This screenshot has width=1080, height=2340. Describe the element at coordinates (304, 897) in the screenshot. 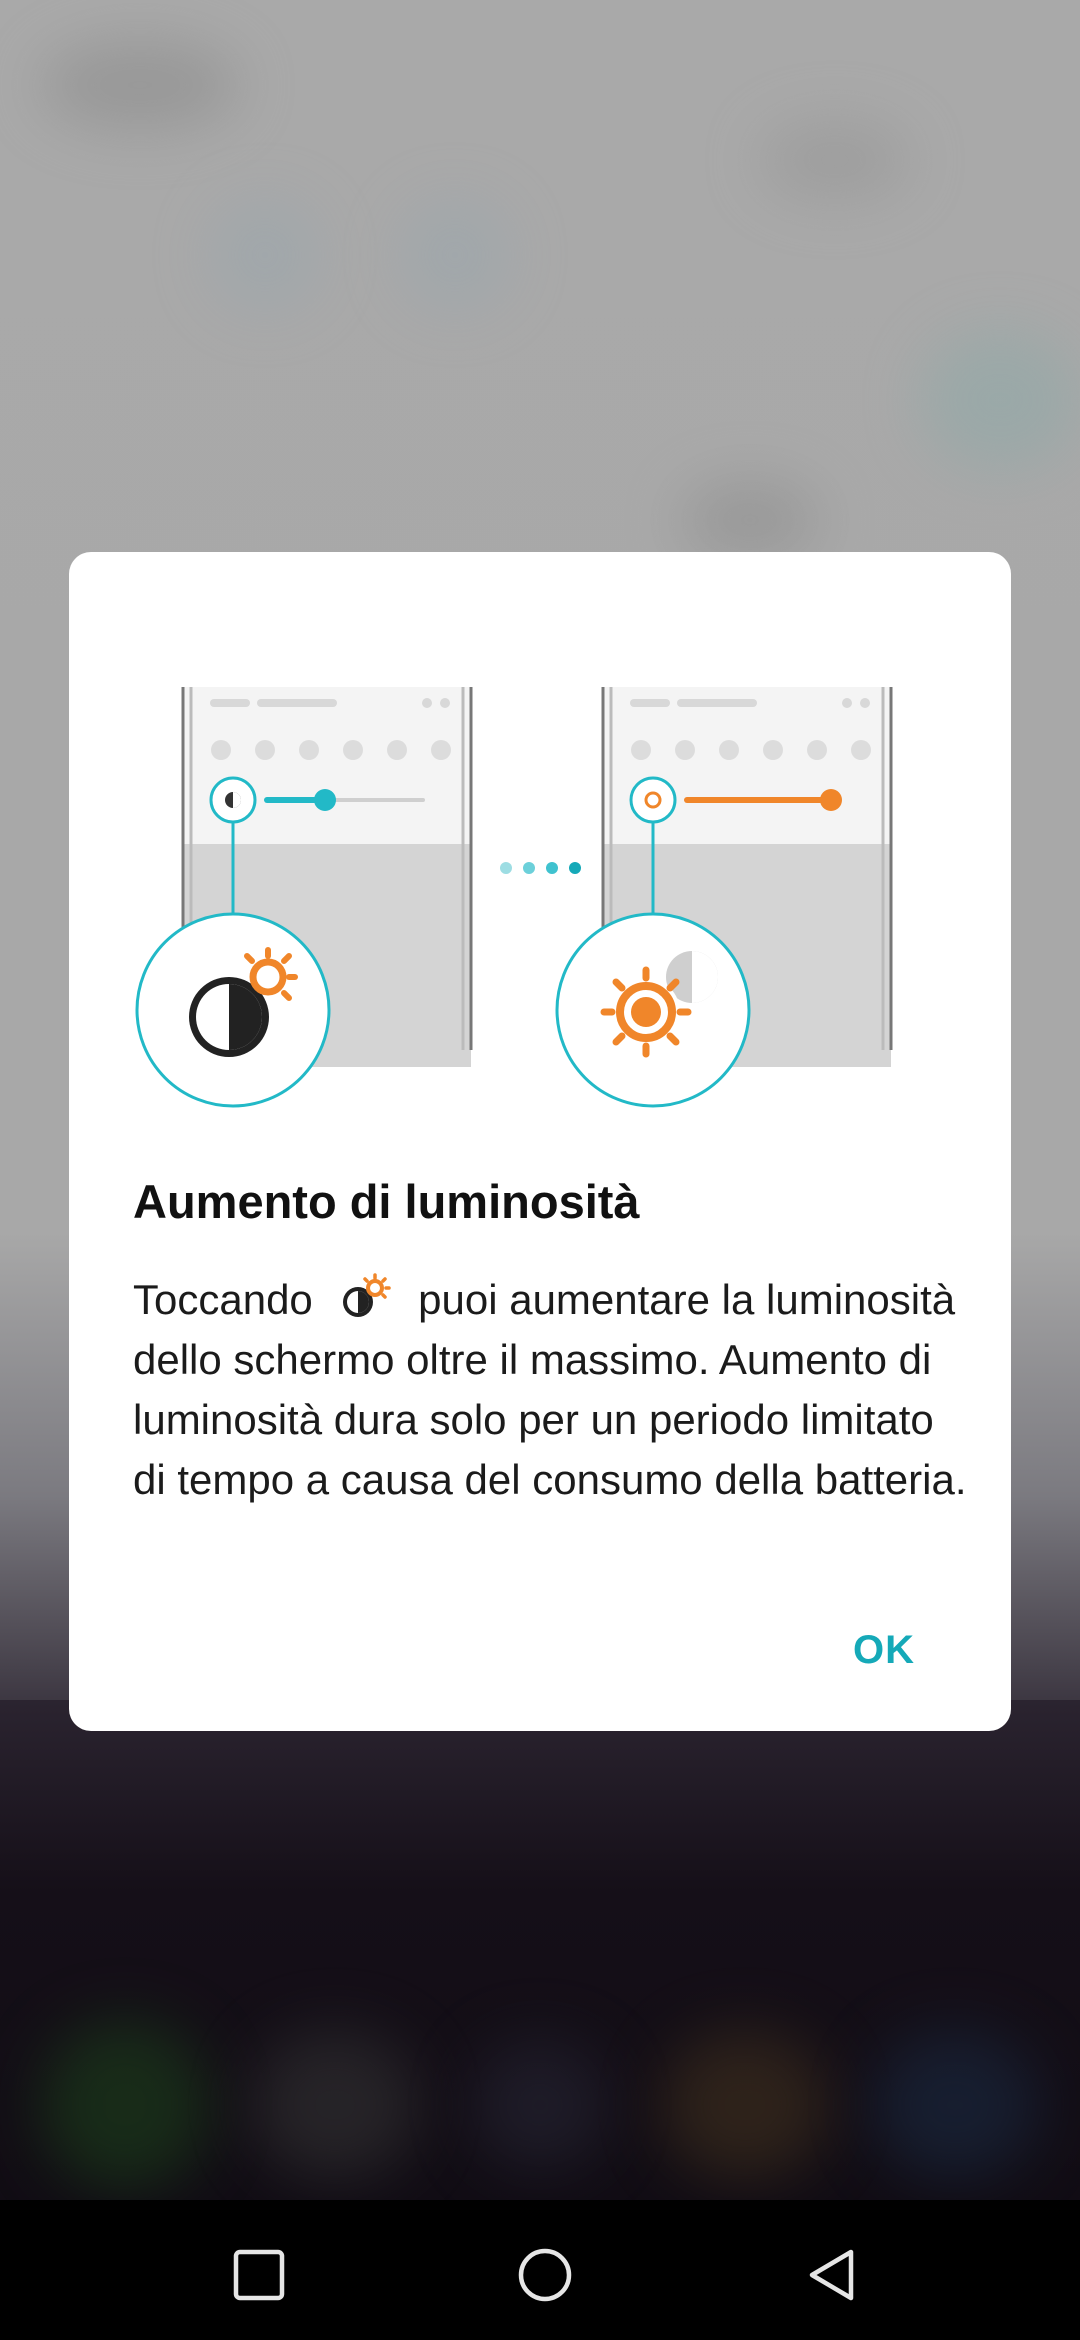

I see `left-phone-mockup` at that location.